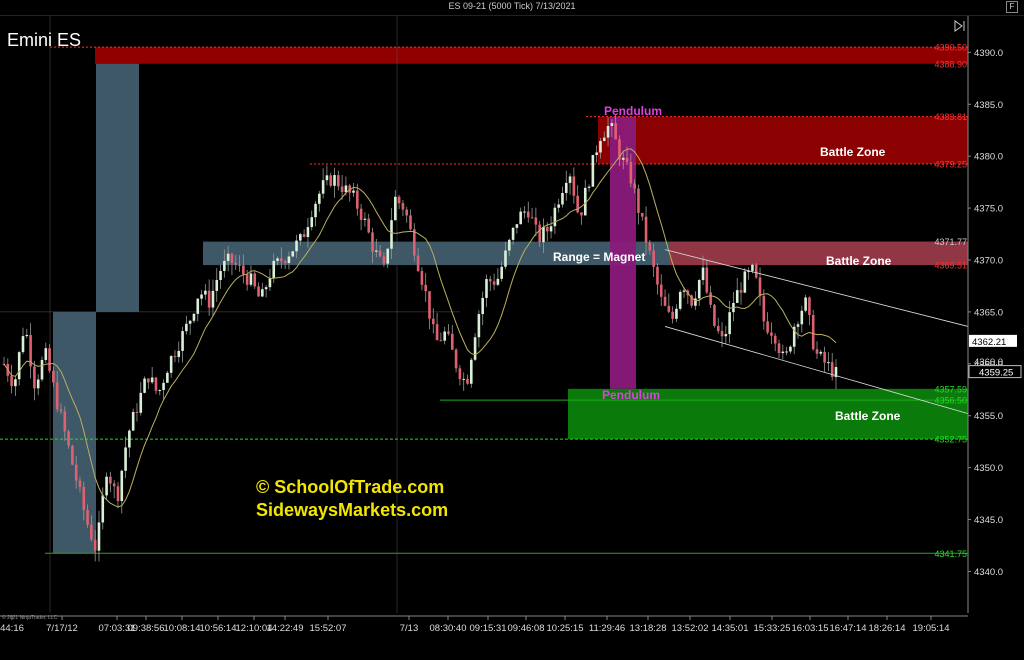  Describe the element at coordinates (631, 395) in the screenshot. I see `pendulum-bottom-label: Pendulum` at that location.